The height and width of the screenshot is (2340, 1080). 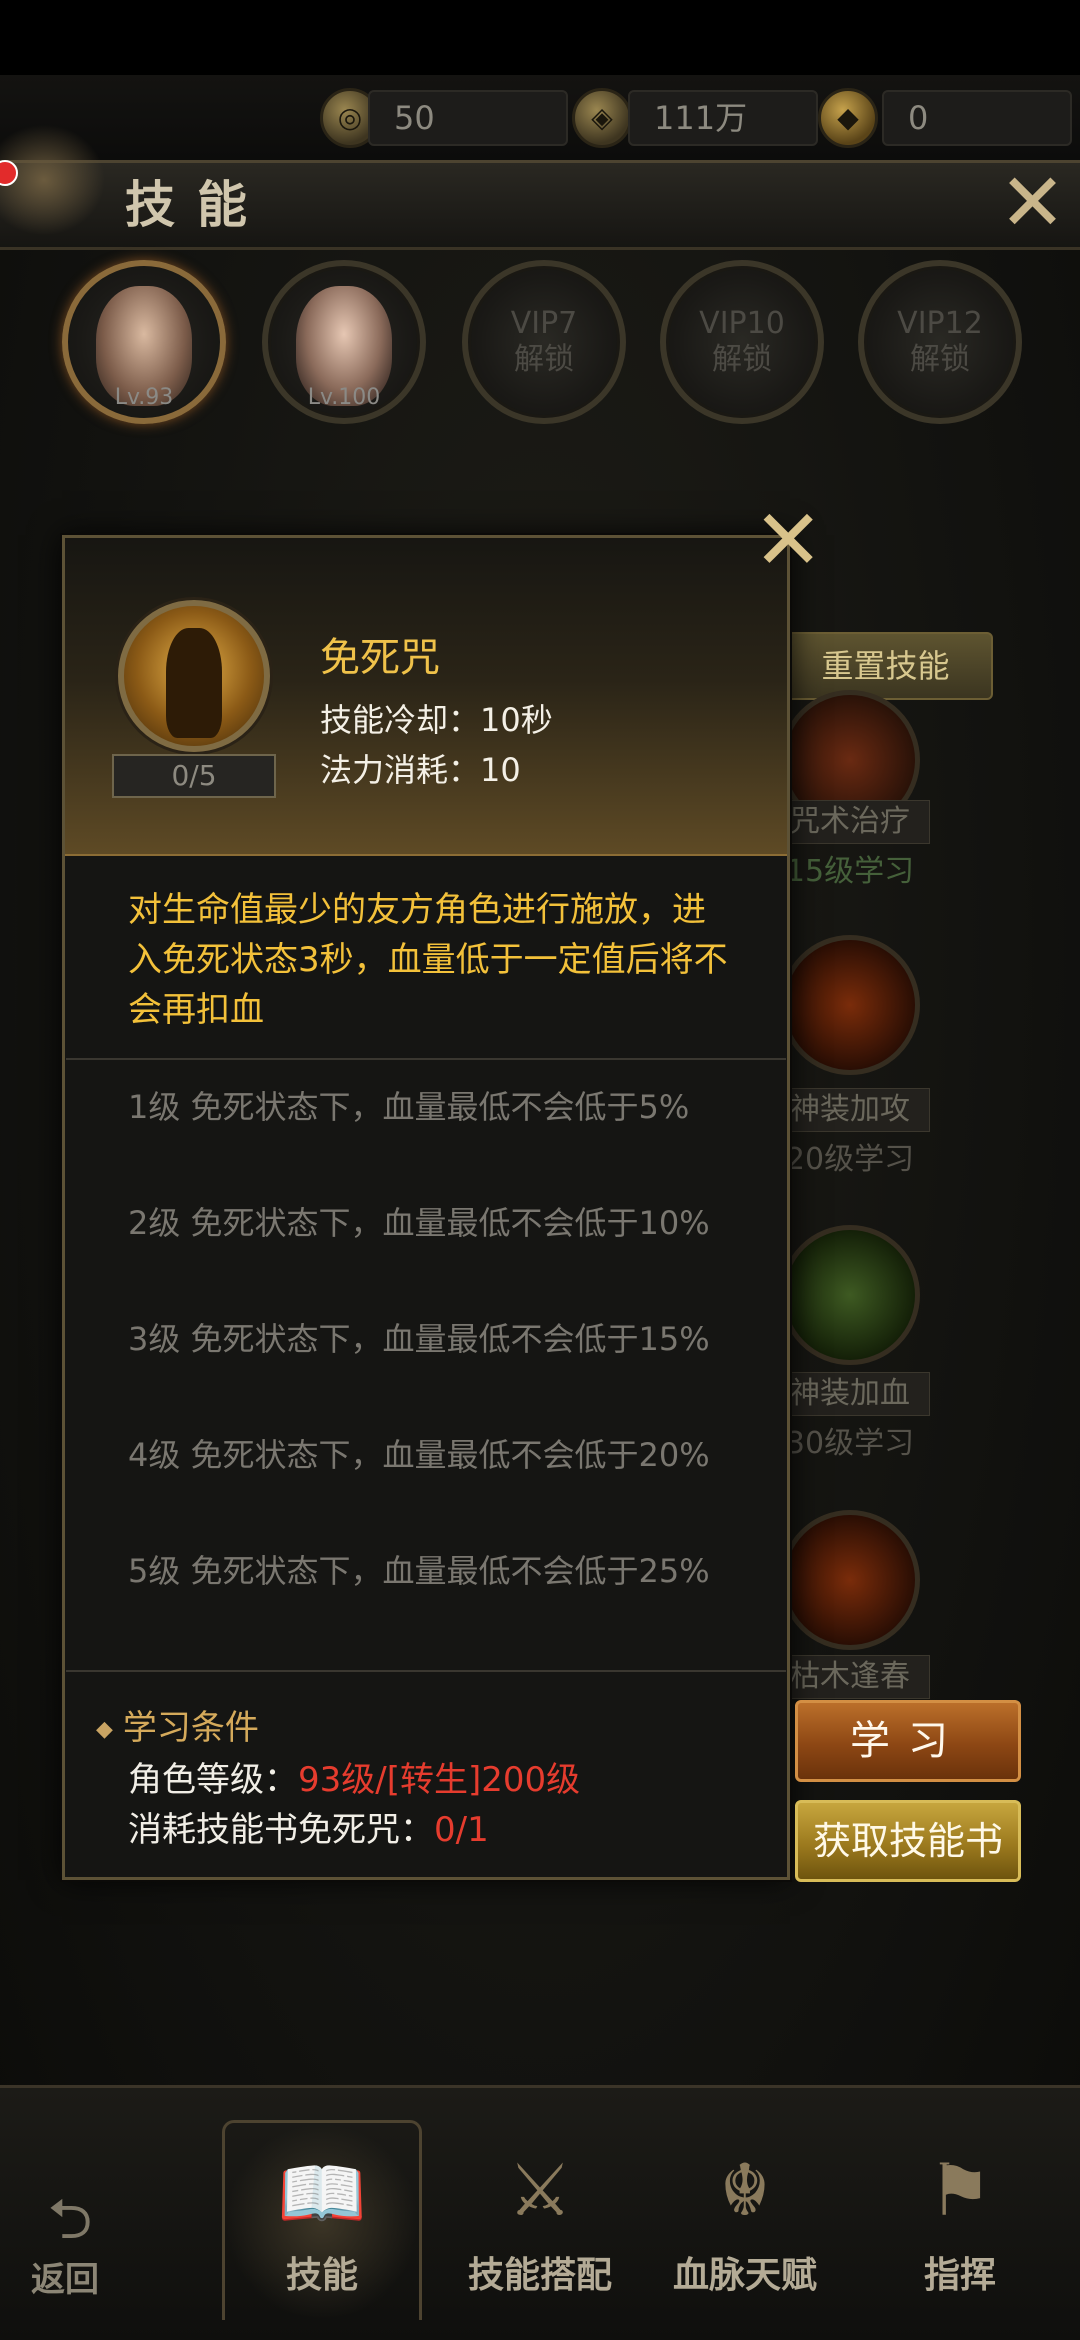 What do you see at coordinates (428, 960) in the screenshot?
I see `skill-description: 对生命值最少的友方角色进行施放，进入免死状态3秒，血量低于一定值后将不会再扣血` at bounding box center [428, 960].